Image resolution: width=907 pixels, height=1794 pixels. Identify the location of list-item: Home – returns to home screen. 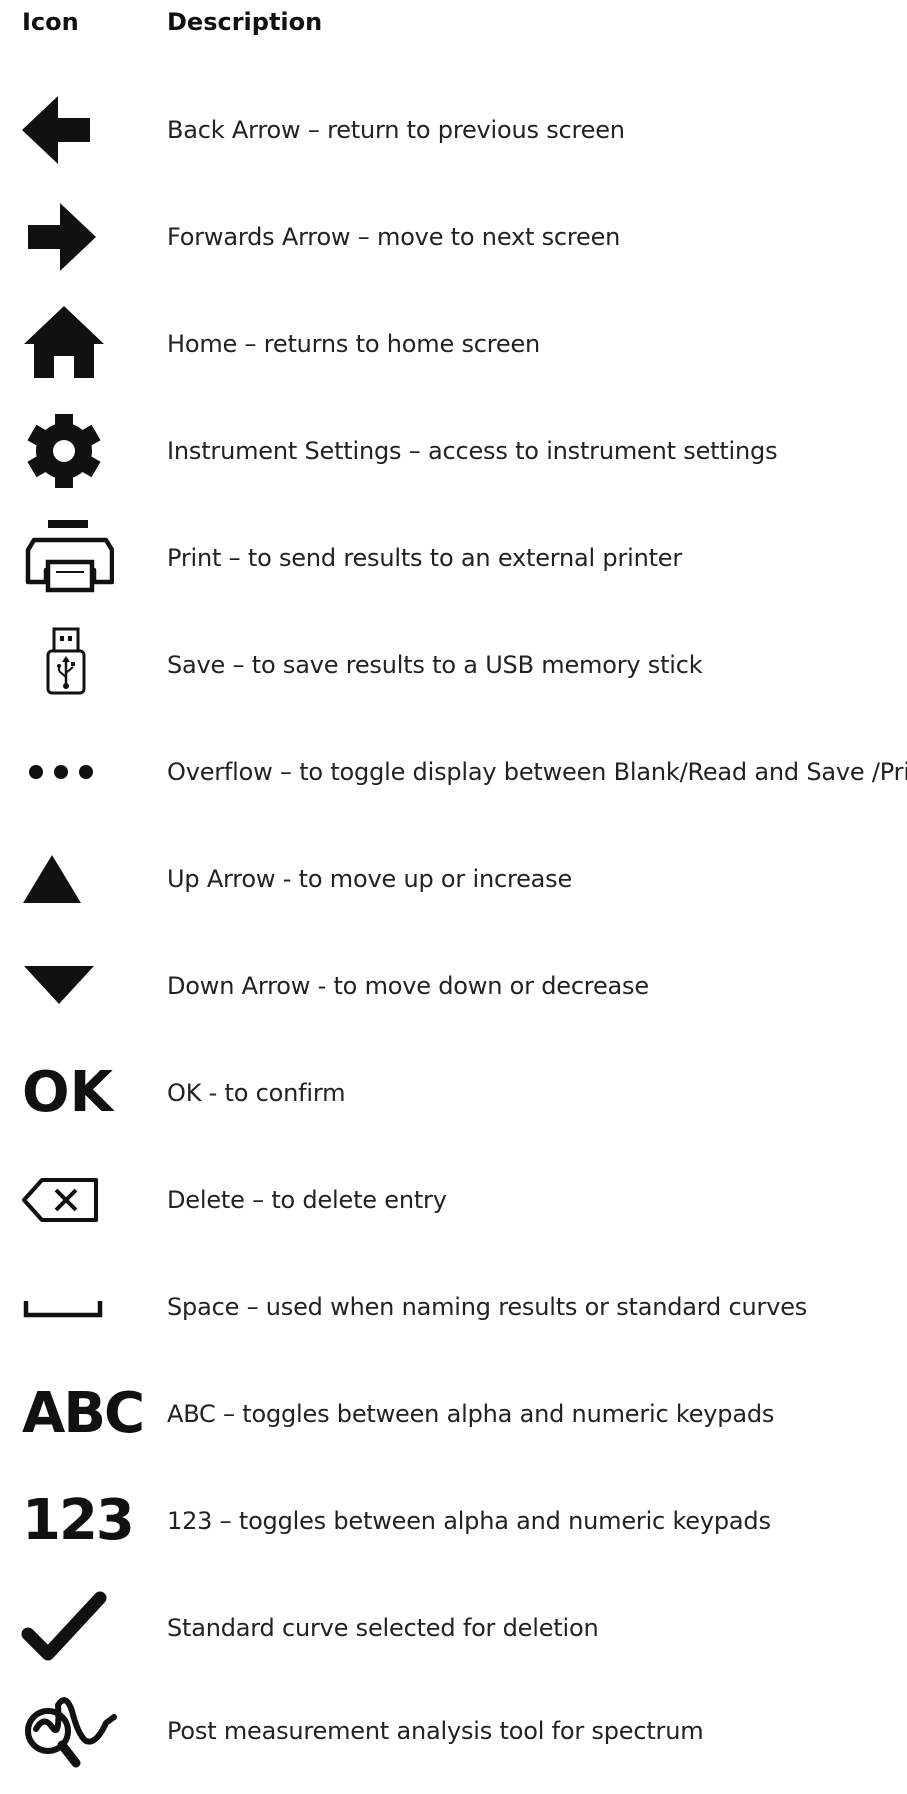
(453, 344).